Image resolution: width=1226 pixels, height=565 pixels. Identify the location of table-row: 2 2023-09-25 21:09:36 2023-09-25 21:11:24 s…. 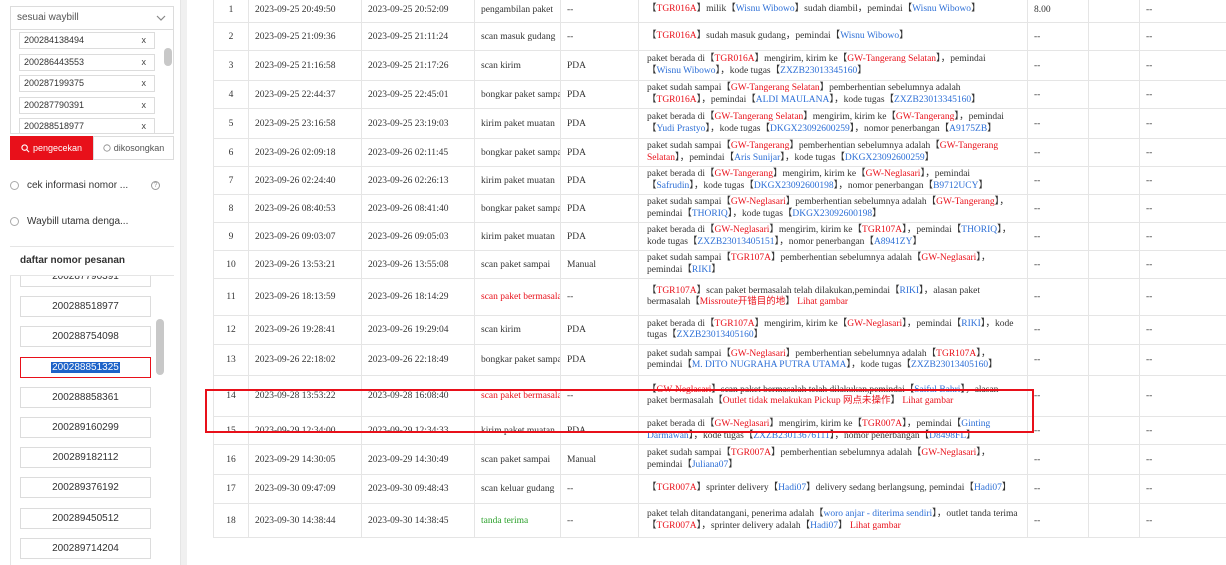
(719, 36).